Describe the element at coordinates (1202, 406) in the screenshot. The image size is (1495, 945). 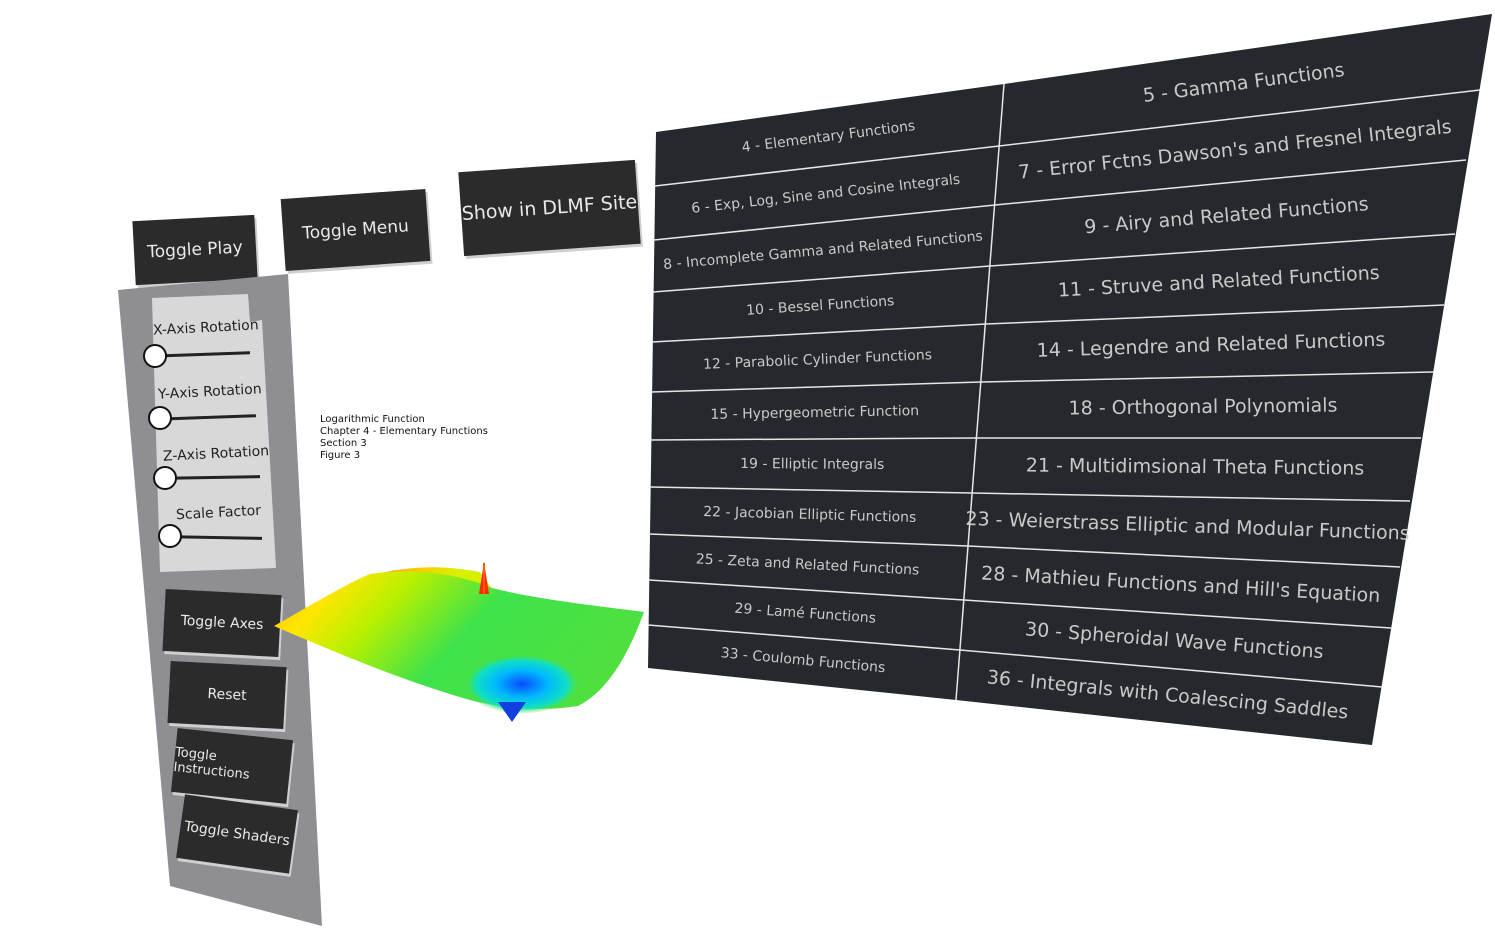
I see `right-chapter-item: 18 - Orthogonal Polynomials` at that location.